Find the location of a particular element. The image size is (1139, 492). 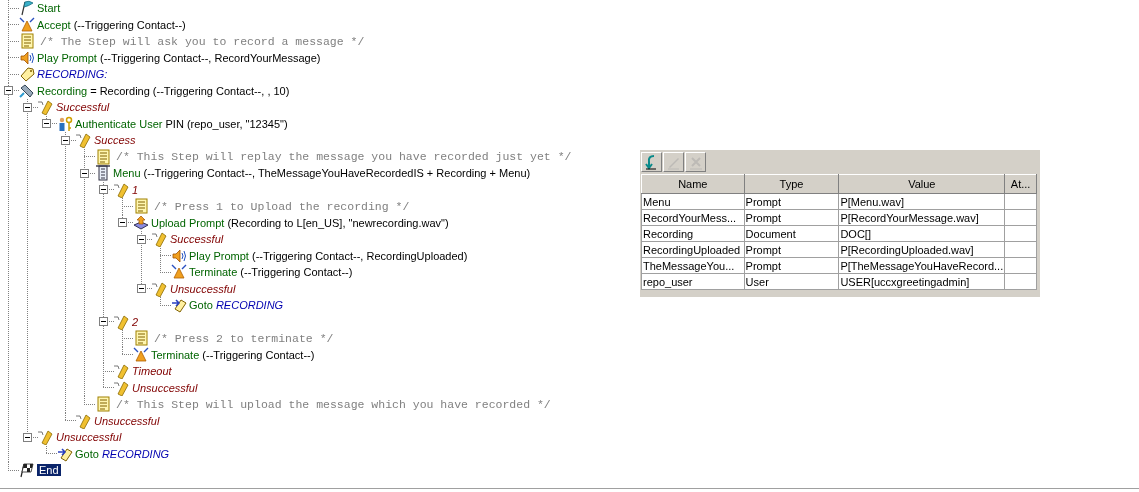

table-cell: P[RecordYourMessage.wav] is located at coordinates (921, 217).